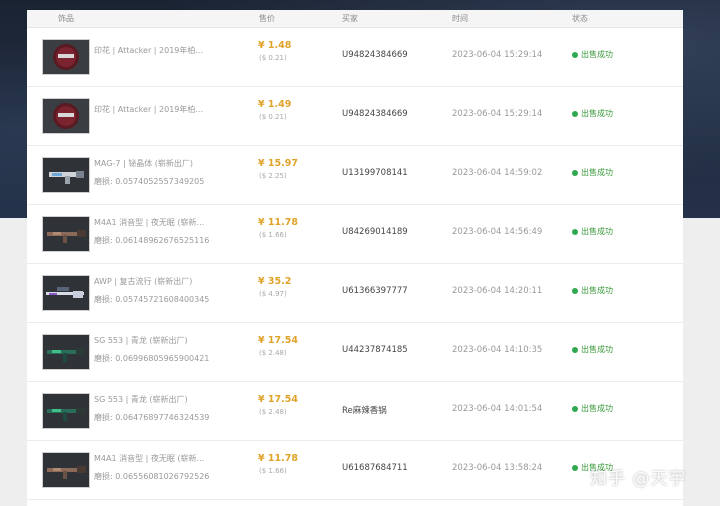 Image resolution: width=720 pixels, height=506 pixels. I want to click on sale-time: 2023-06-04 14:01:54, so click(497, 409).